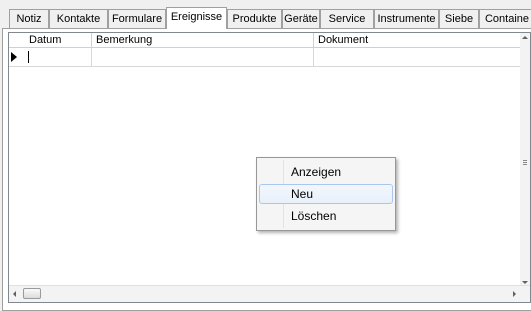 This screenshot has height=311, width=531. What do you see at coordinates (254, 18) in the screenshot?
I see `tab-produkte: Produkte` at bounding box center [254, 18].